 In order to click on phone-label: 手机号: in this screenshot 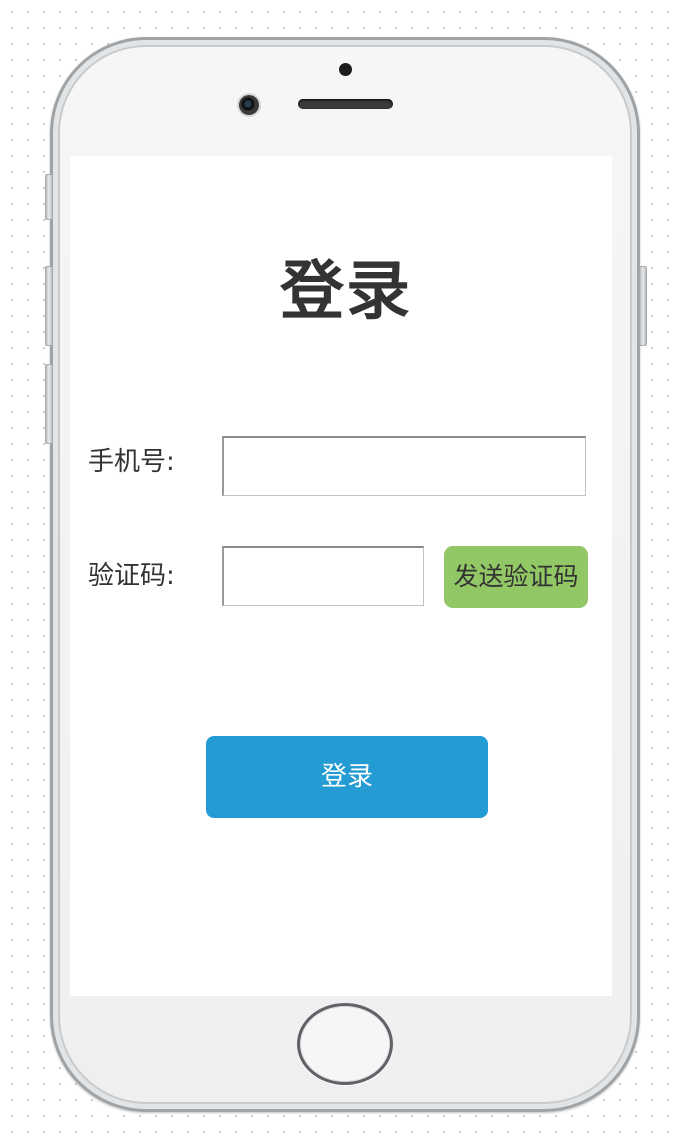, I will do `click(131, 462)`.